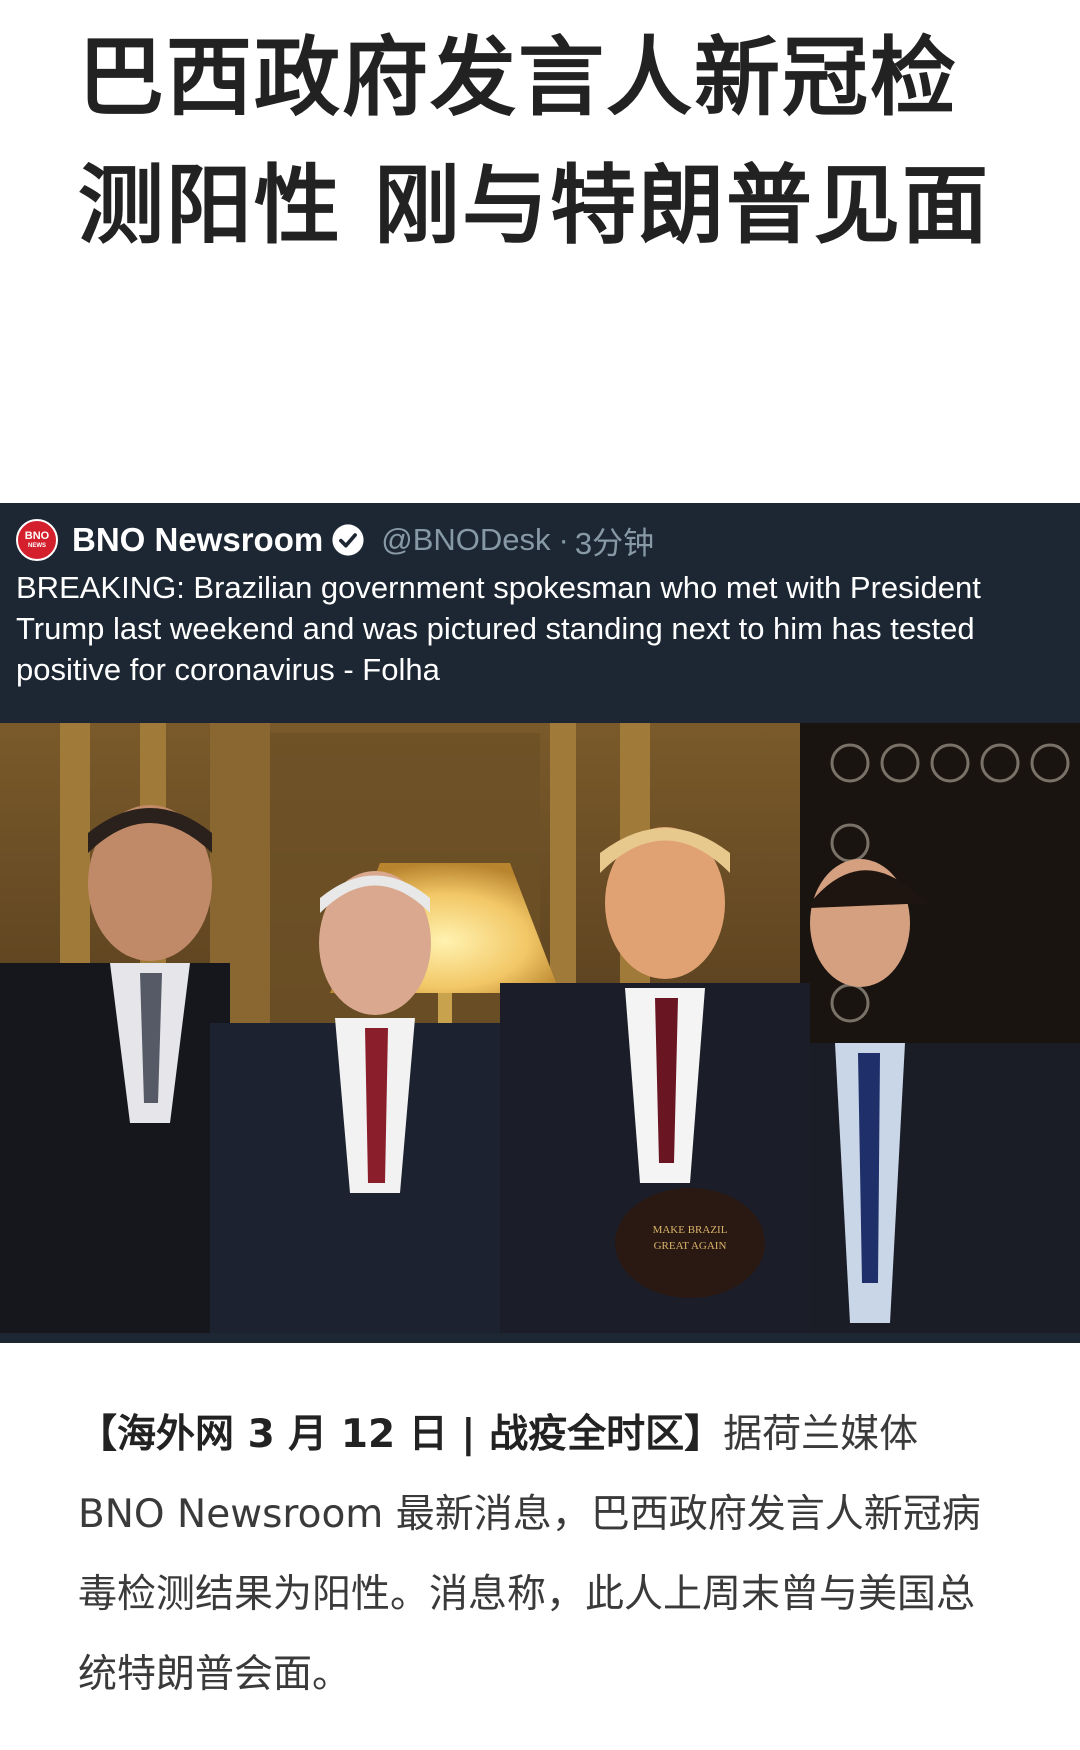  I want to click on tweet-author-name: BNO Newsroom, so click(198, 539).